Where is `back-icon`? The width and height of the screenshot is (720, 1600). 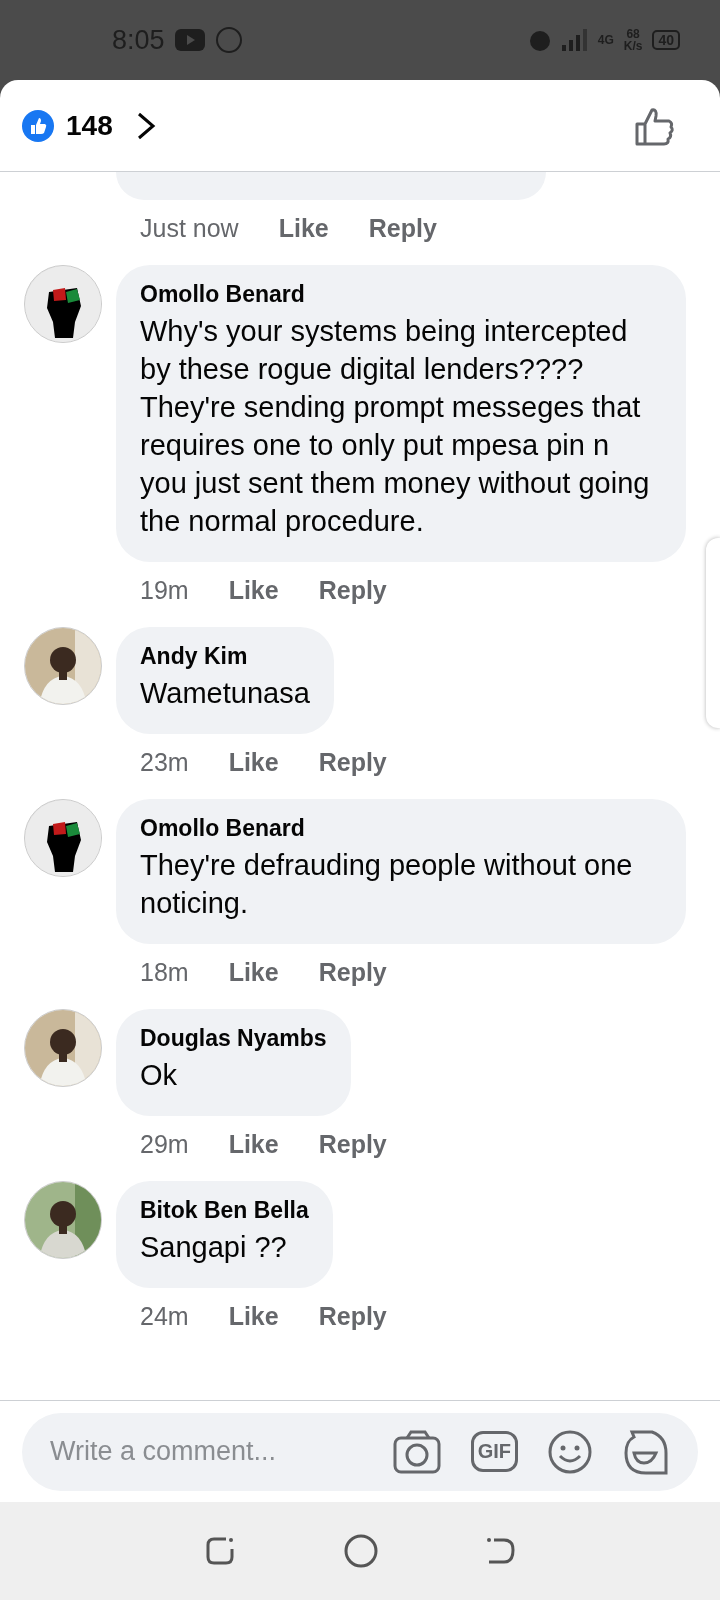 back-icon is located at coordinates (501, 1551).